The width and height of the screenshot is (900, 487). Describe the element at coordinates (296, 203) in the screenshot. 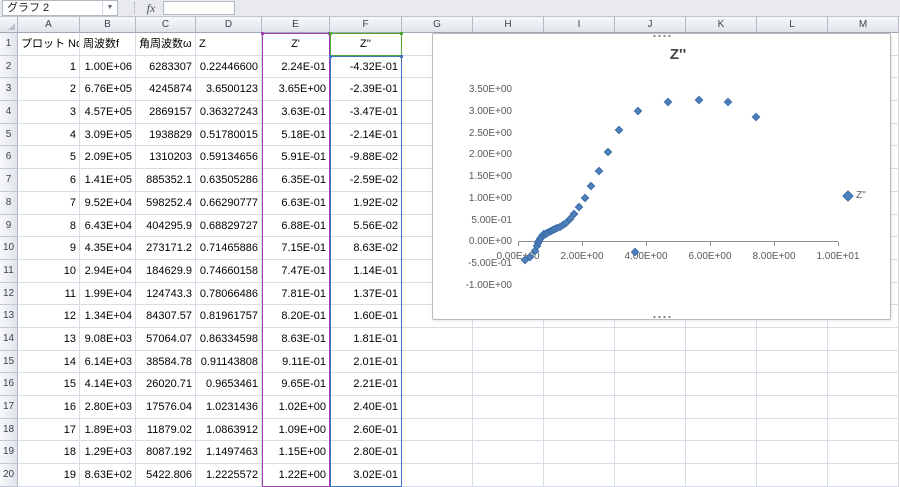

I see `cell-E8: 6.63E-01` at that location.